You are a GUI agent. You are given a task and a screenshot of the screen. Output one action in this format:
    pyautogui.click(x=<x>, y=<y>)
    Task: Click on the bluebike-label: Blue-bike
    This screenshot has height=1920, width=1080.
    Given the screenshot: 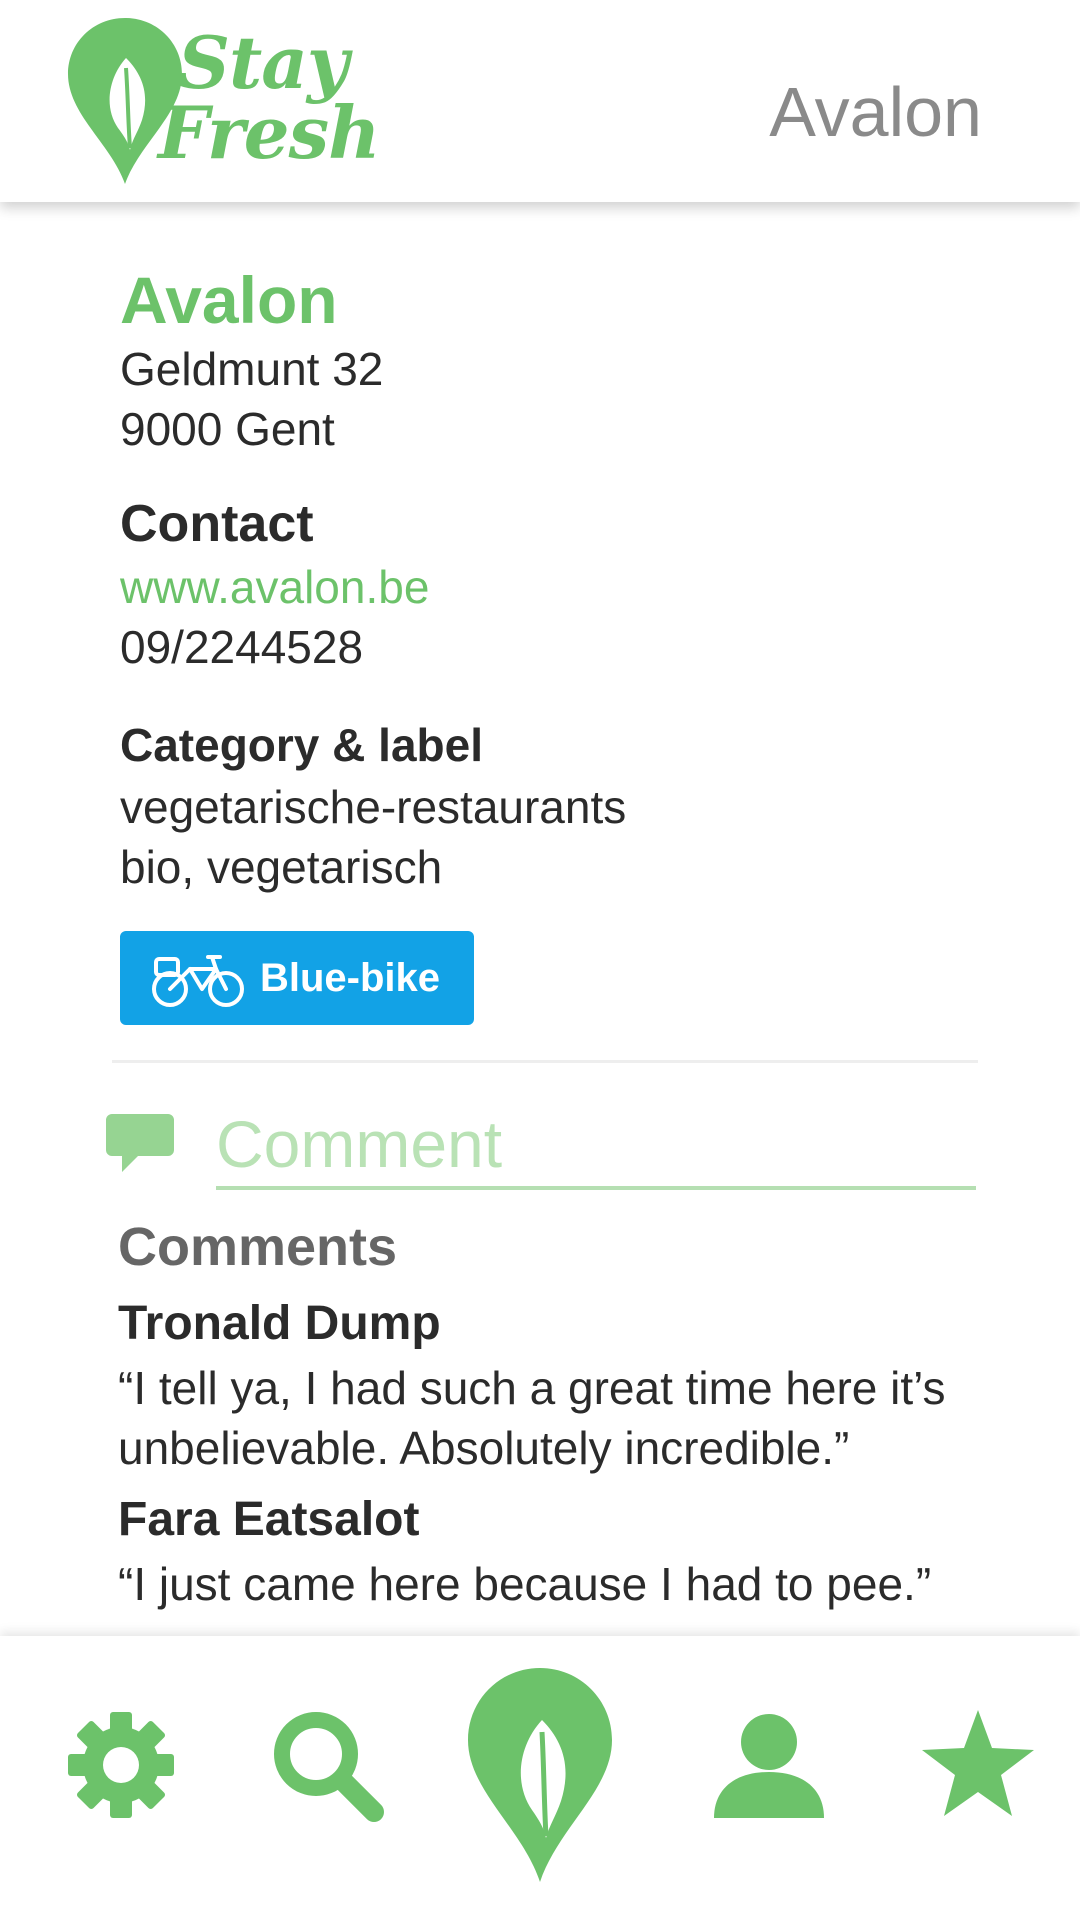 What is the action you would take?
    pyautogui.click(x=350, y=977)
    